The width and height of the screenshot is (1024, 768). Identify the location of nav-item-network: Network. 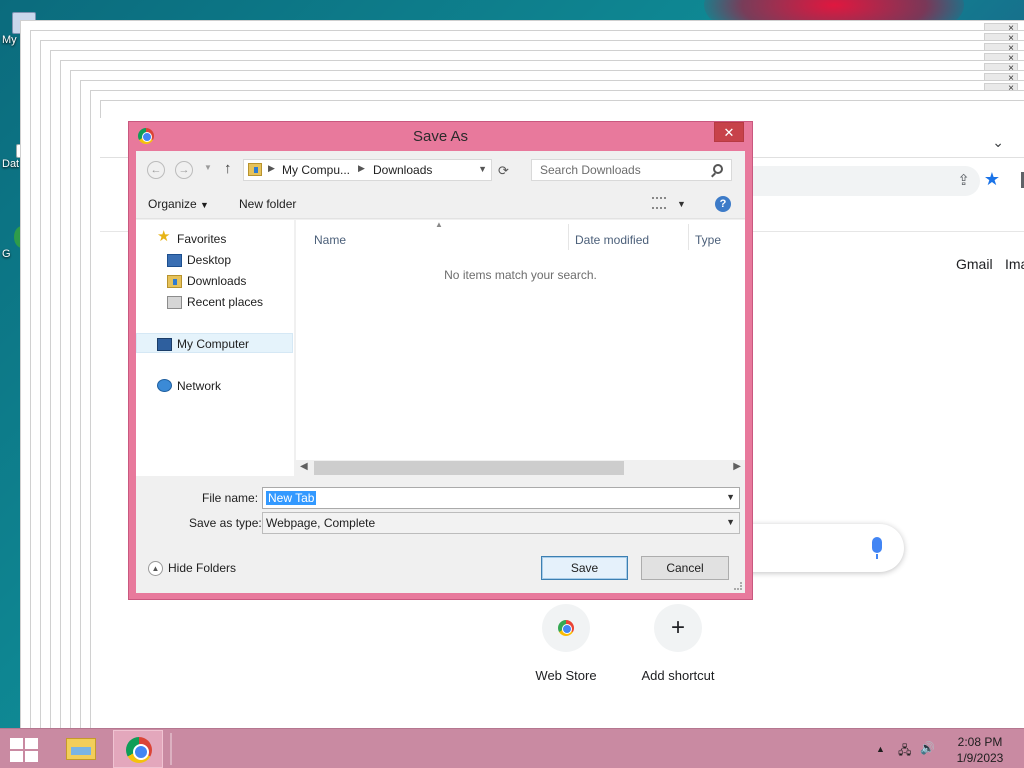
(199, 386).